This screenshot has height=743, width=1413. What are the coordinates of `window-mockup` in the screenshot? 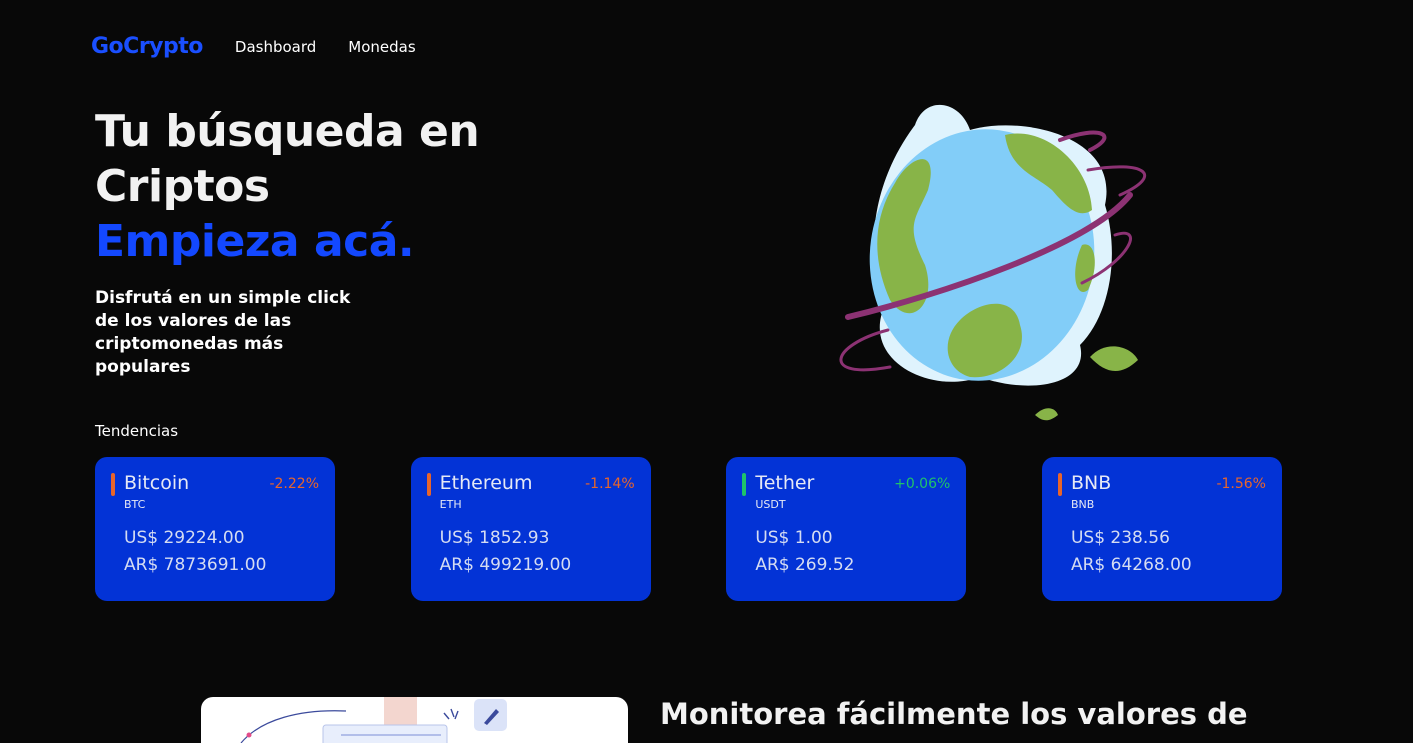 It's located at (385, 733).